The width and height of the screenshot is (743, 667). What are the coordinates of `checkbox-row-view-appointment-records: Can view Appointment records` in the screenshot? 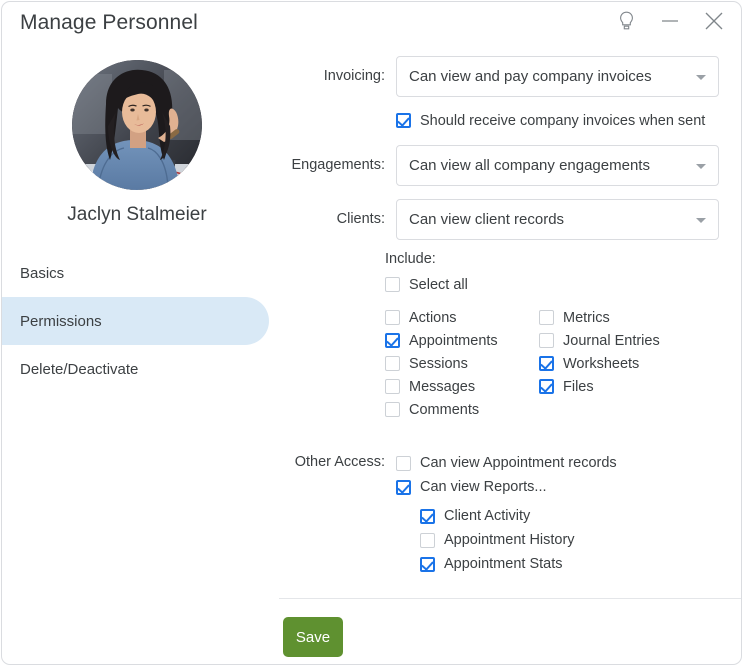 It's located at (506, 463).